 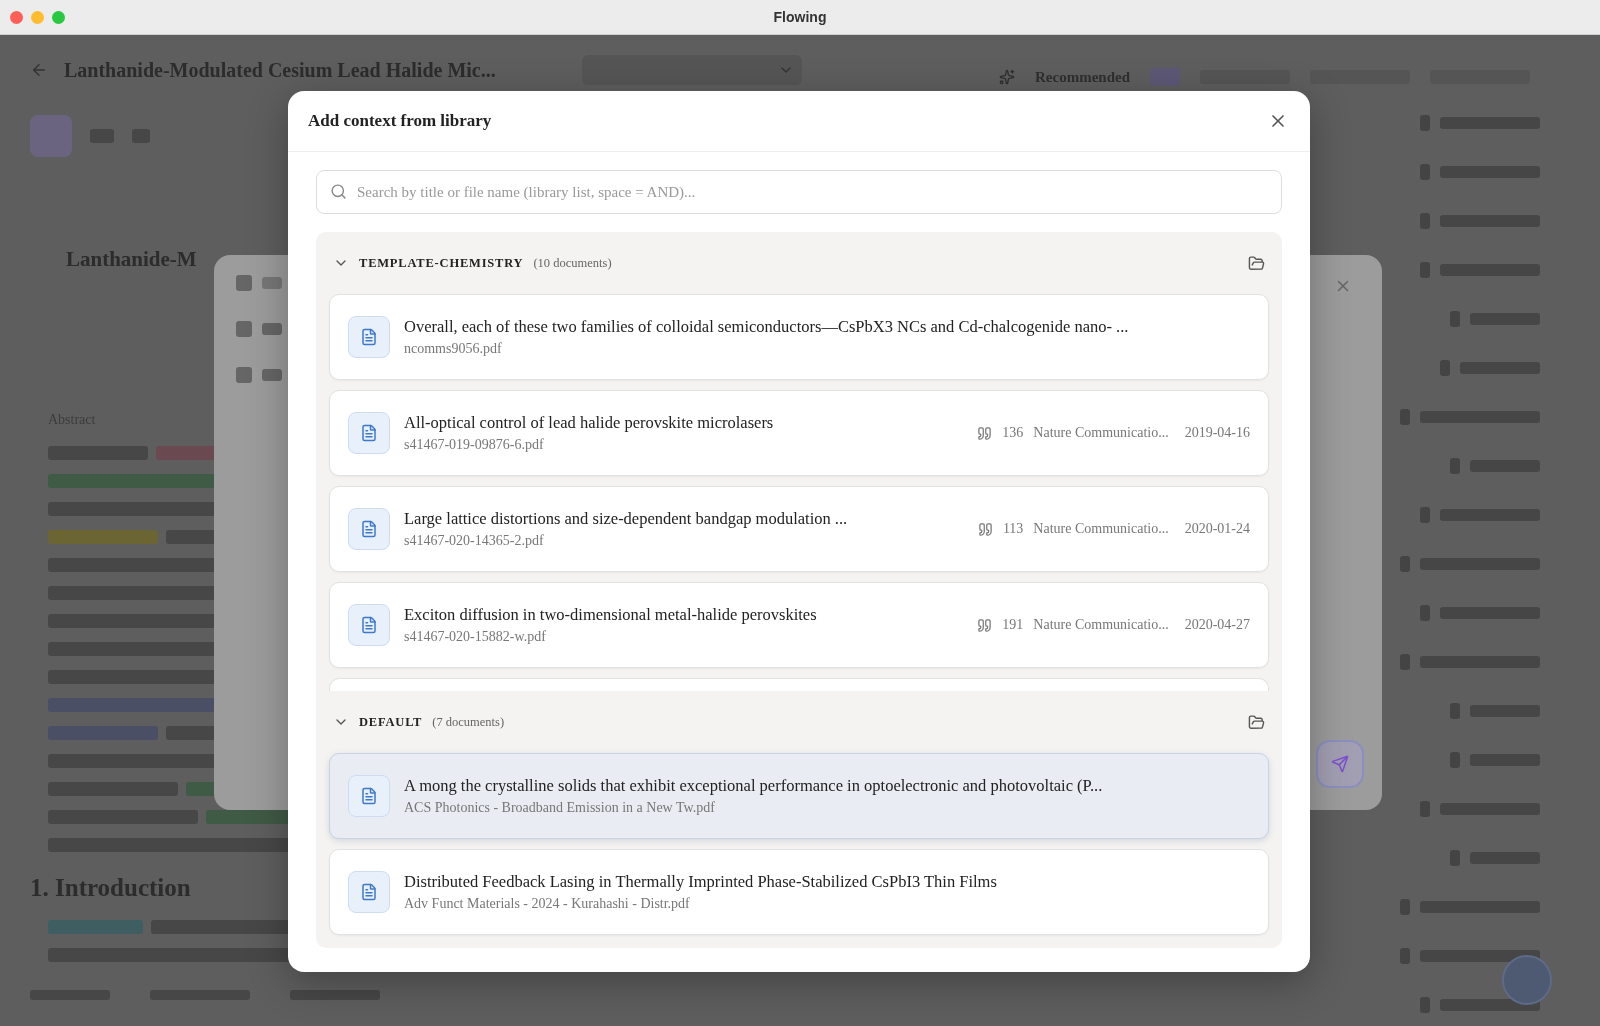 I want to click on close-window-button, so click(x=16, y=17).